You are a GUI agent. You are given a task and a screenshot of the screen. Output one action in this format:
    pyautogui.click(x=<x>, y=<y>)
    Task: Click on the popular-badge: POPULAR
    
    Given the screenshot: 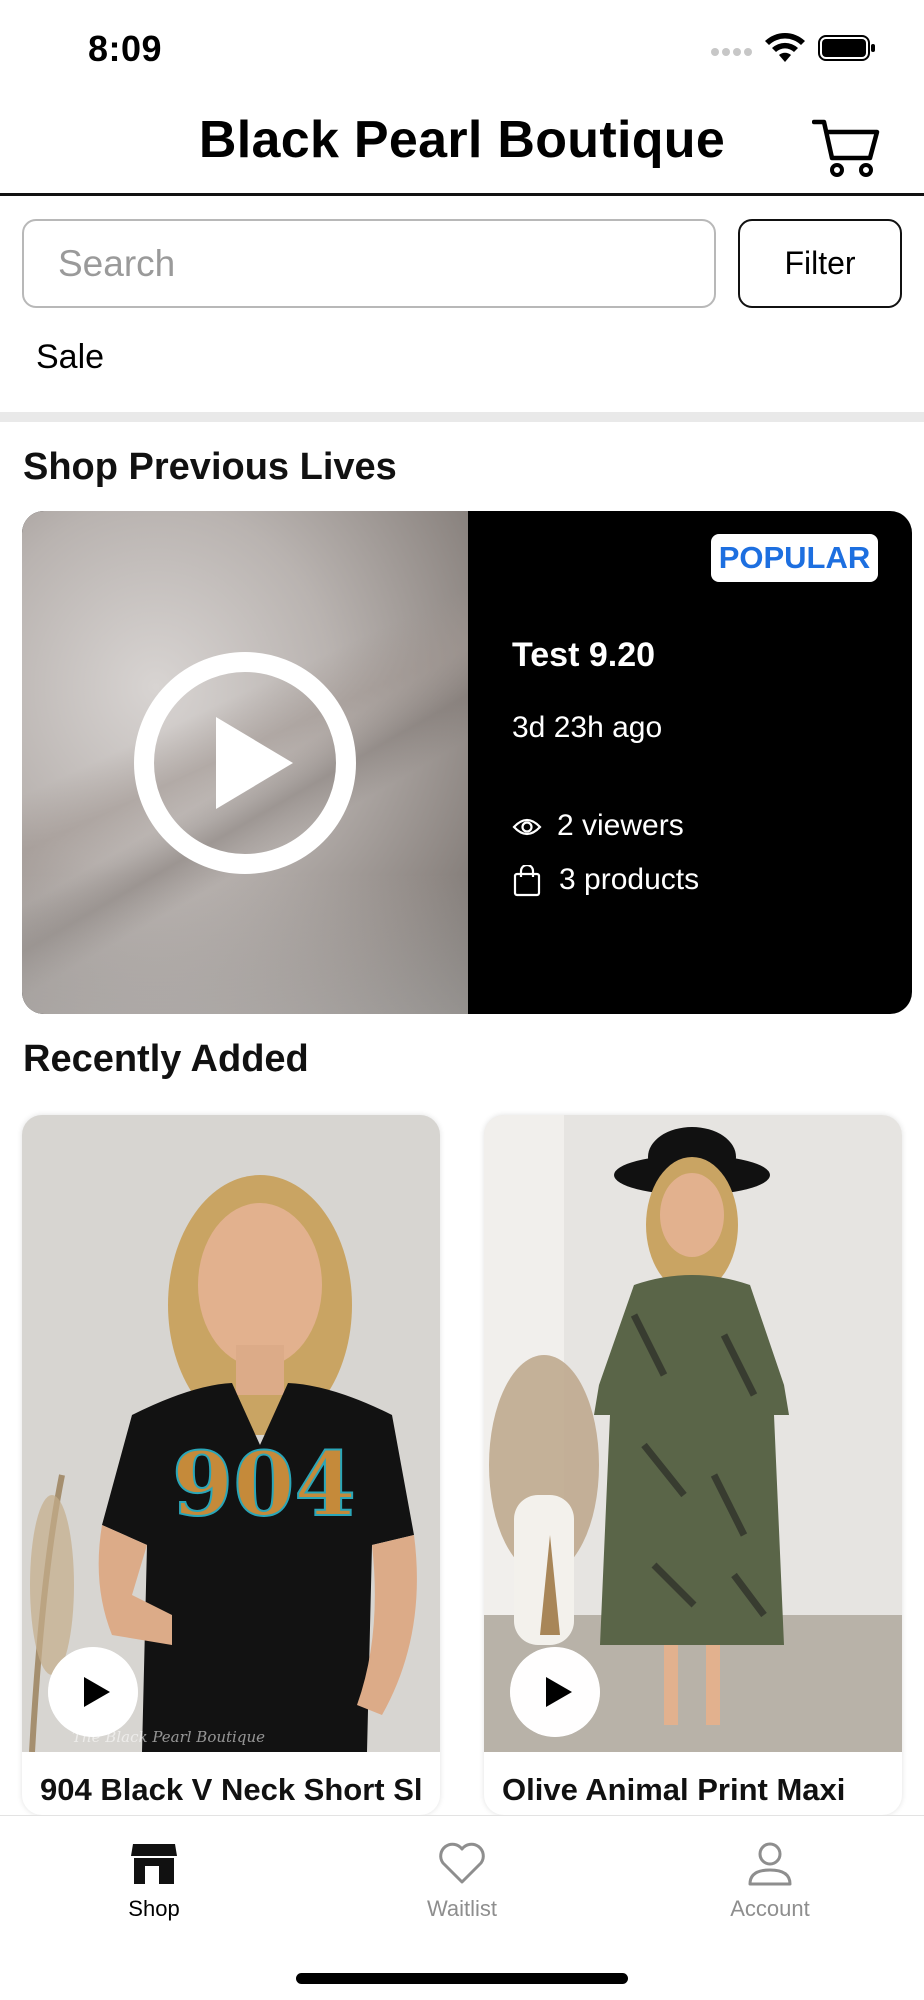 What is the action you would take?
    pyautogui.click(x=794, y=558)
    